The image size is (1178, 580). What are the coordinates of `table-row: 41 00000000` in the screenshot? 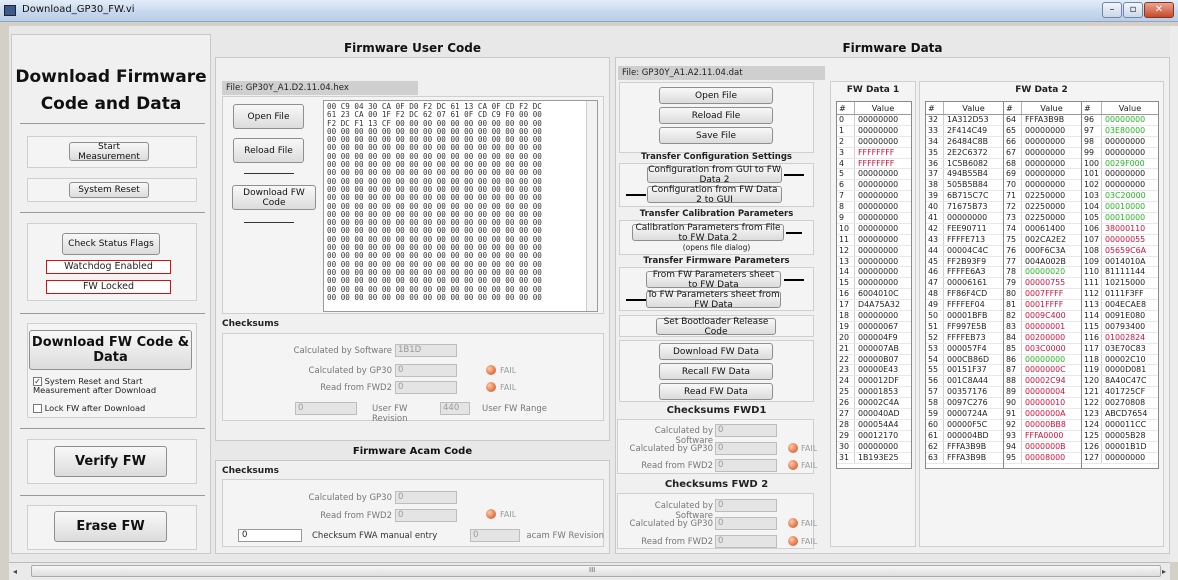 It's located at (964, 218).